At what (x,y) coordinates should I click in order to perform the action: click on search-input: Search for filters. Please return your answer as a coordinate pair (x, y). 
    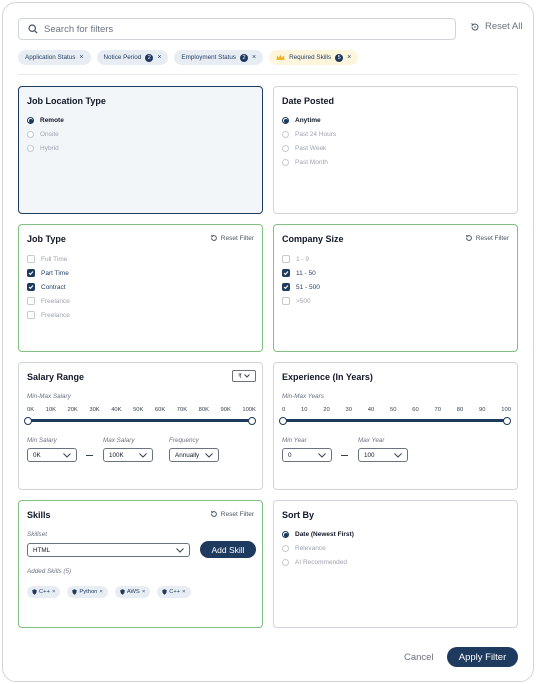
    Looking at the image, I should click on (237, 29).